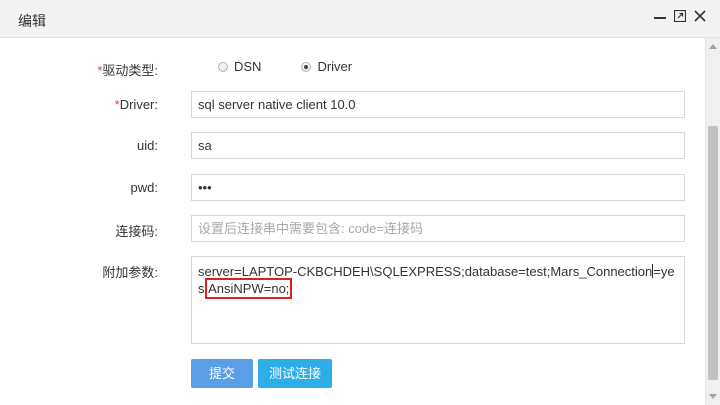 The image size is (720, 405). What do you see at coordinates (223, 66) in the screenshot?
I see `radio-dsn-button` at bounding box center [223, 66].